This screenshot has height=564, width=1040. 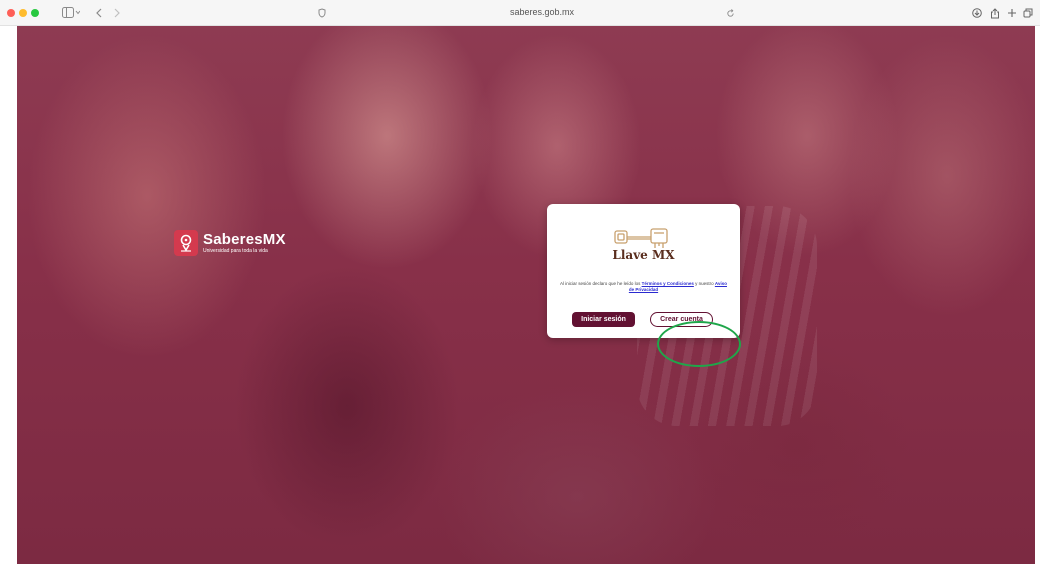 I want to click on saberes-logo: SaberesMX Universidad para toda la vida, so click(x=230, y=243).